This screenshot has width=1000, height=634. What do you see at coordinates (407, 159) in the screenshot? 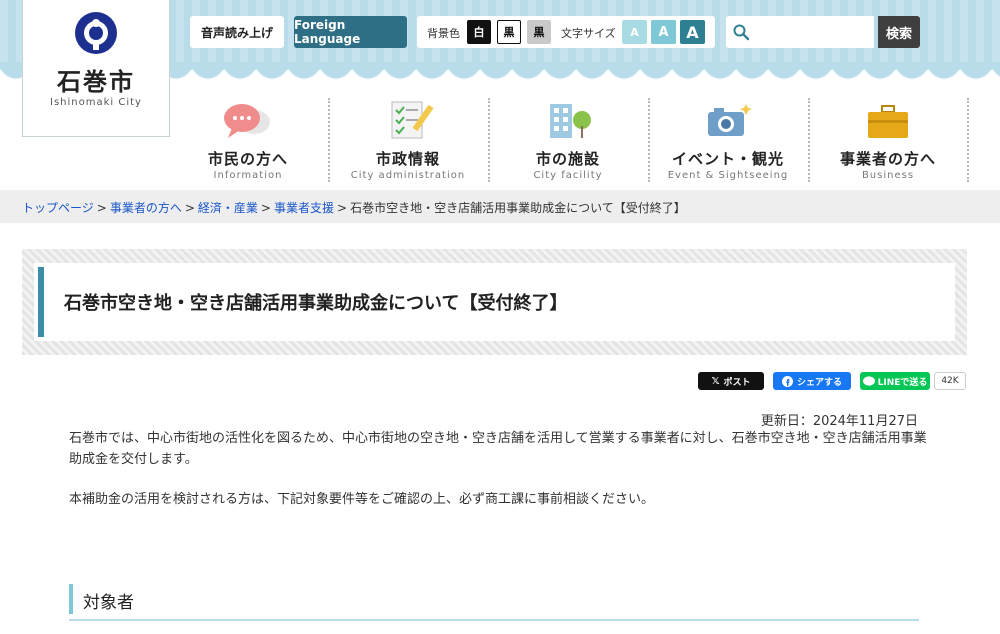
I see `nav-label: 市政情報` at bounding box center [407, 159].